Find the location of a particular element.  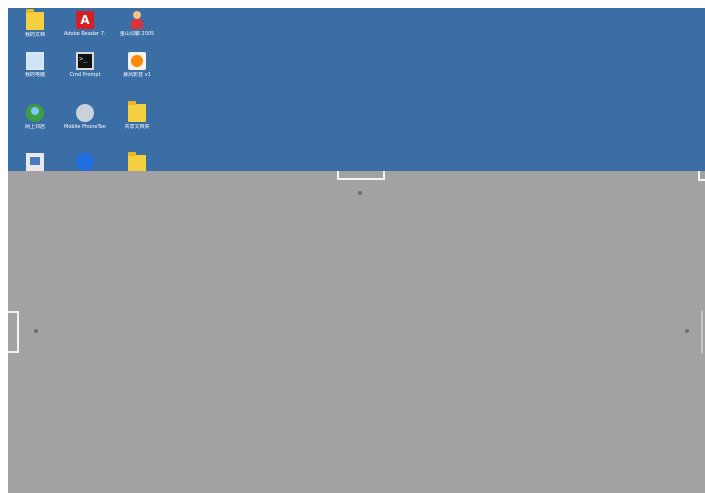

desktop-icon-info is located at coordinates (85, 163).